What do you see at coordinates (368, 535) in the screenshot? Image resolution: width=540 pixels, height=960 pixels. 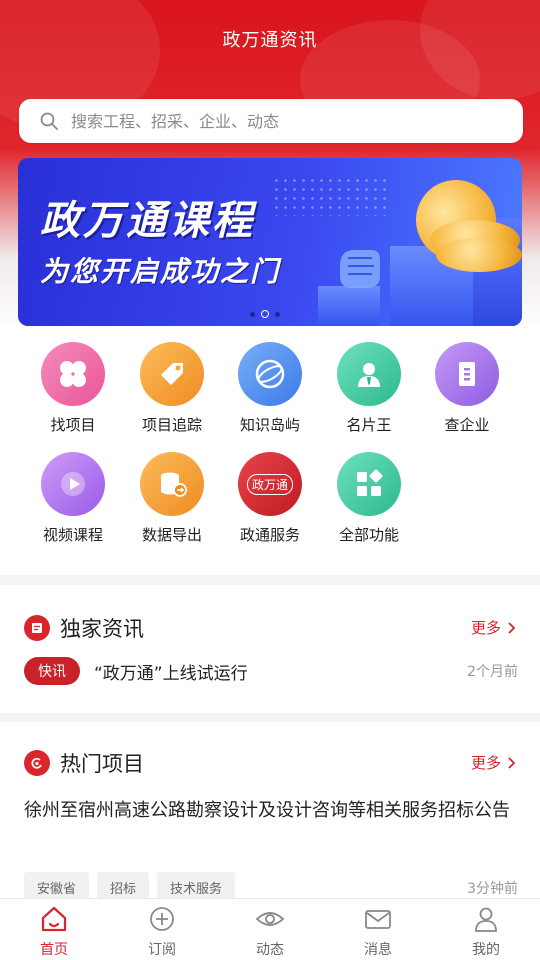 I see `func-label: 全部功能` at bounding box center [368, 535].